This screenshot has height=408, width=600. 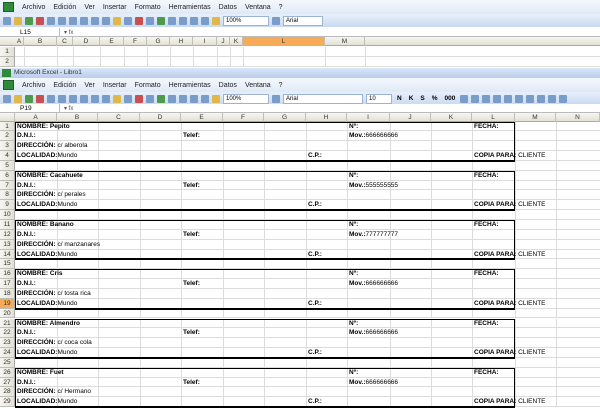 What do you see at coordinates (7, 313) in the screenshot?
I see `row-header-20: 20` at bounding box center [7, 313].